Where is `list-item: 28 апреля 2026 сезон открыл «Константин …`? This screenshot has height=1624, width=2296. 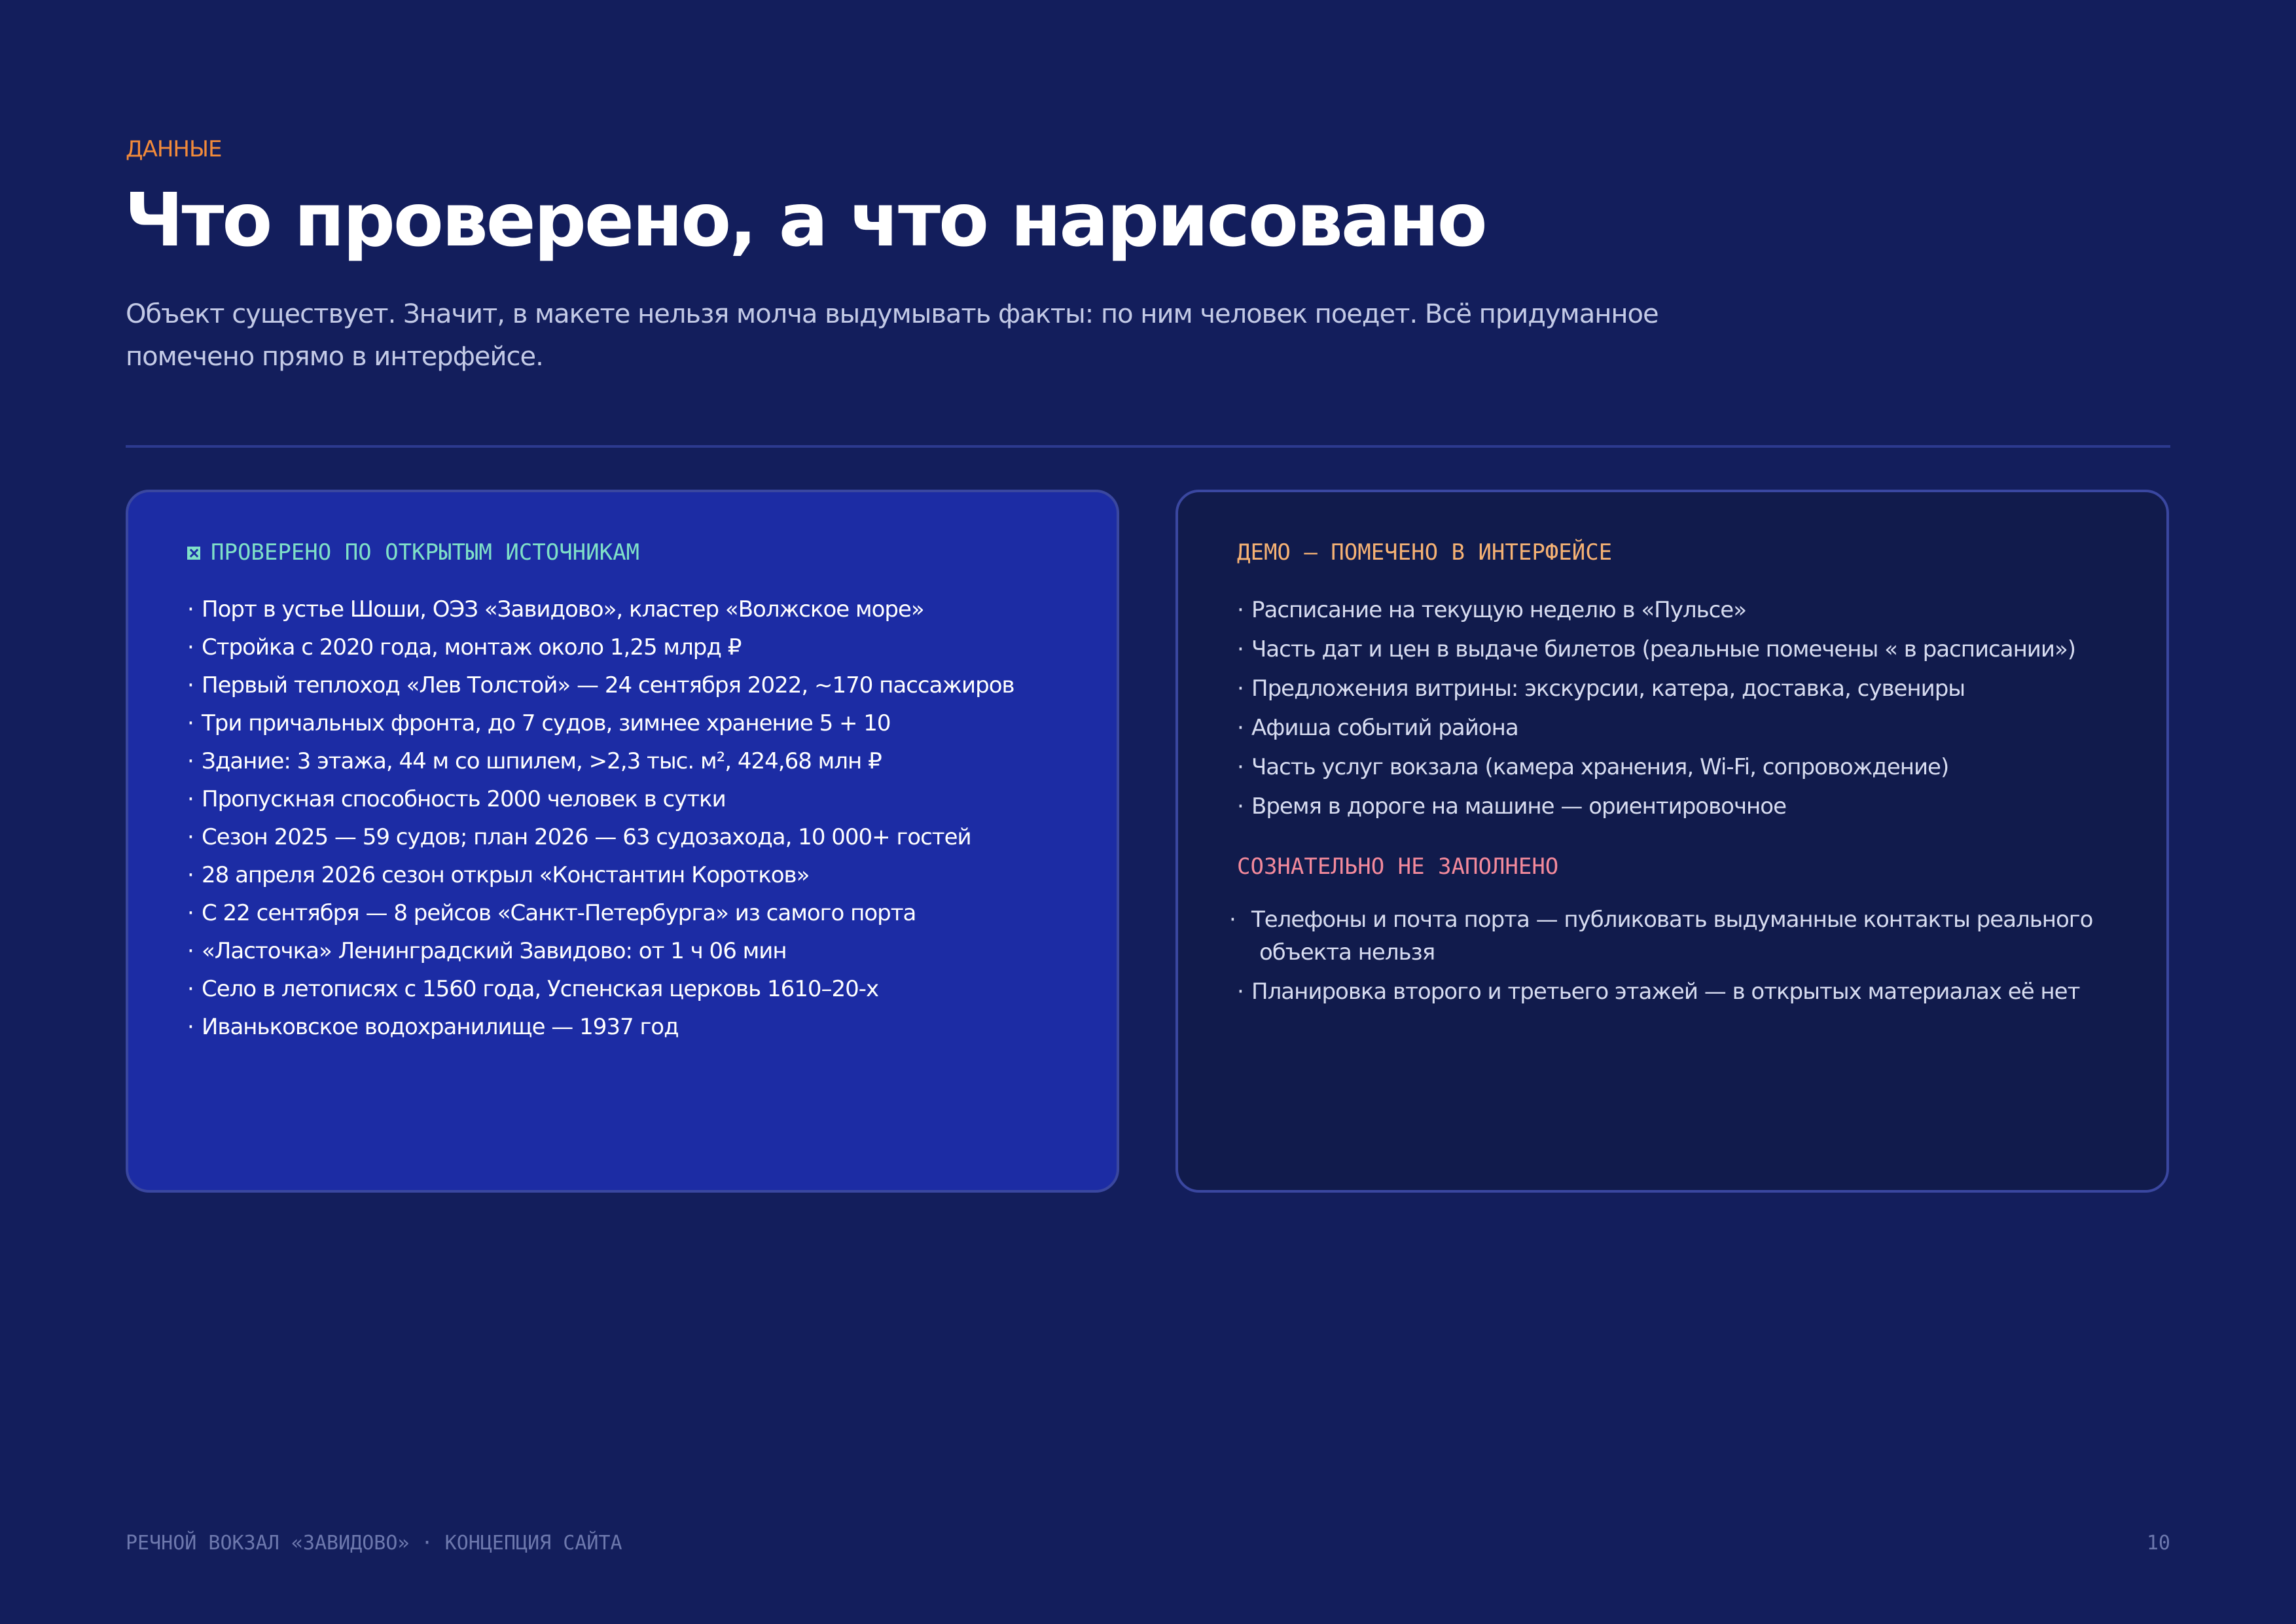 list-item: 28 апреля 2026 сезон открыл «Константин … is located at coordinates (600, 875).